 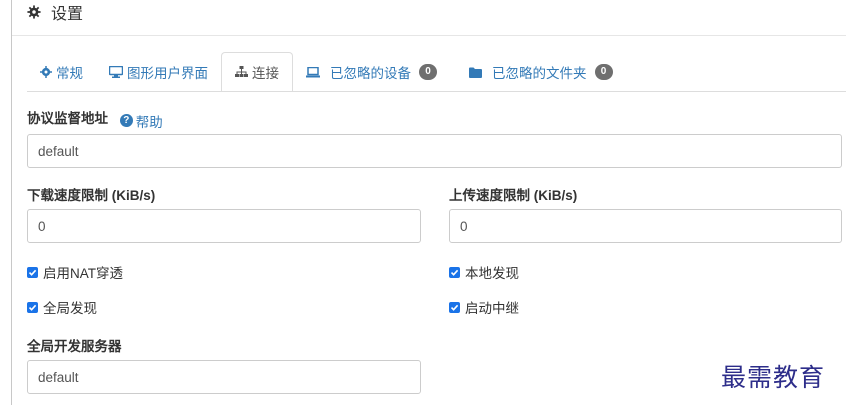 I want to click on listen-address-input: default, so click(x=434, y=151).